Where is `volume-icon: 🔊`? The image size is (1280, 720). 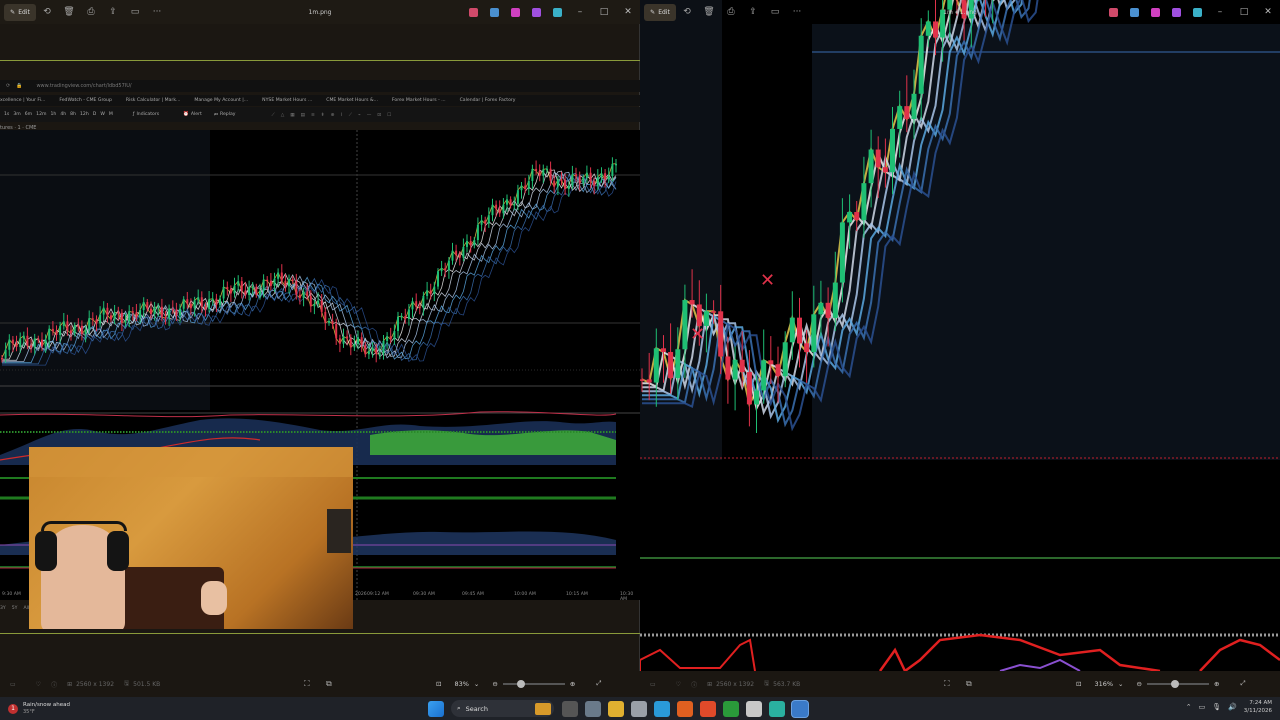 volume-icon: 🔊 is located at coordinates (1232, 707).